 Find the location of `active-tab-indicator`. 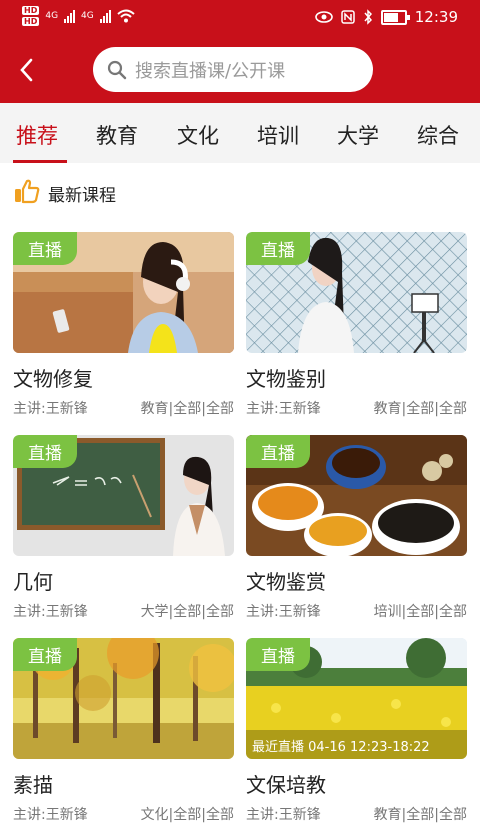

active-tab-indicator is located at coordinates (40, 161).